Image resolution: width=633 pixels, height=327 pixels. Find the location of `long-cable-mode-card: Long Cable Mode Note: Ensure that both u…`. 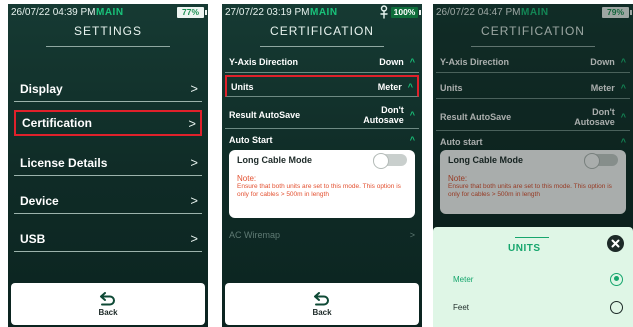

long-cable-mode-card: Long Cable Mode Note: Ensure that both u… is located at coordinates (322, 184).